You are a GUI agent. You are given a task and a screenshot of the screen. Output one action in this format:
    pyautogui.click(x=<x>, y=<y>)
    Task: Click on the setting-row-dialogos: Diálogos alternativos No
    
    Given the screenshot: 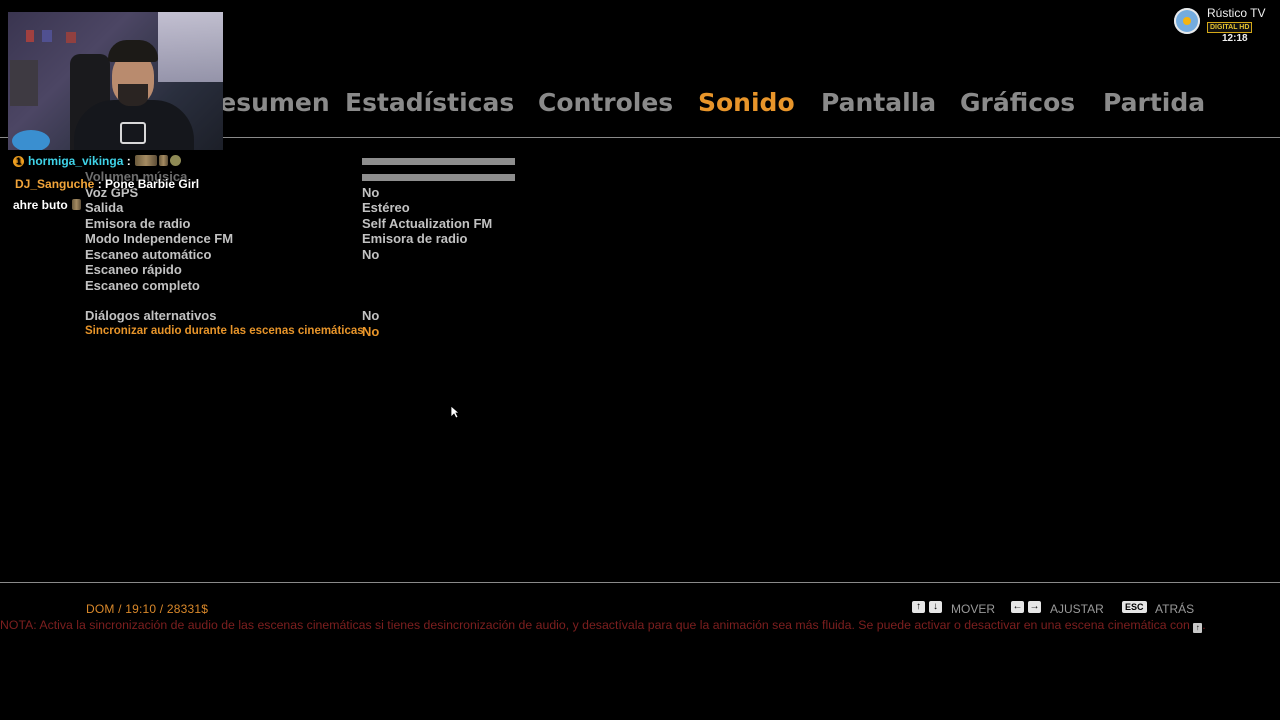 What is the action you would take?
    pyautogui.click(x=305, y=315)
    